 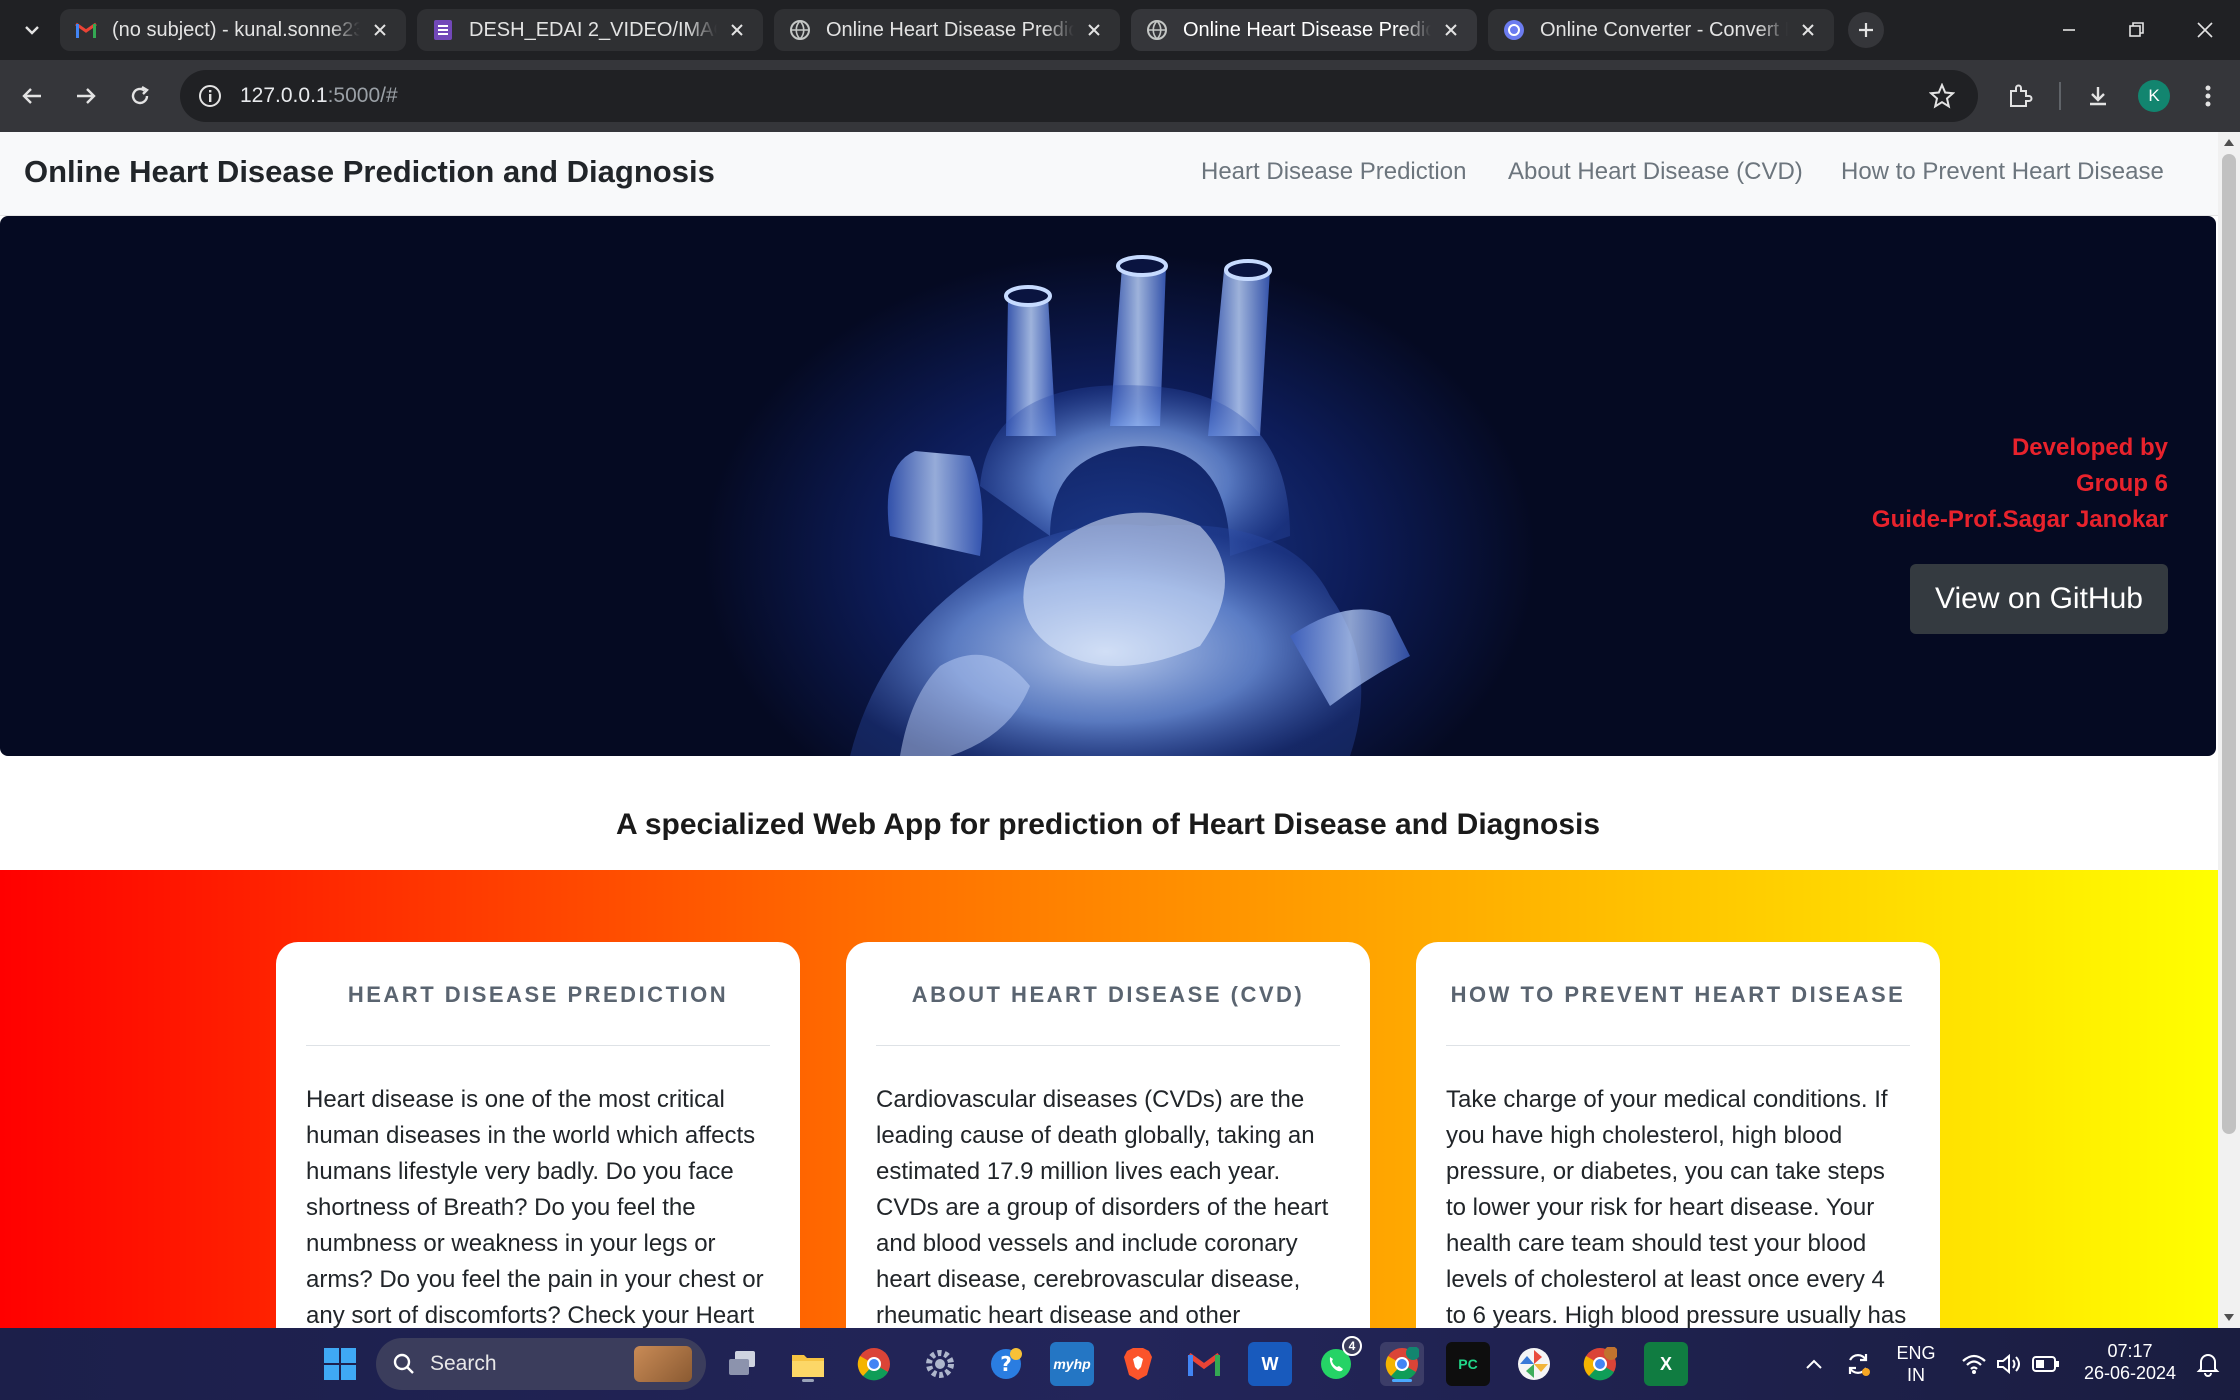 What do you see at coordinates (1916, 1364) in the screenshot?
I see `language-indicator: ENG IN` at bounding box center [1916, 1364].